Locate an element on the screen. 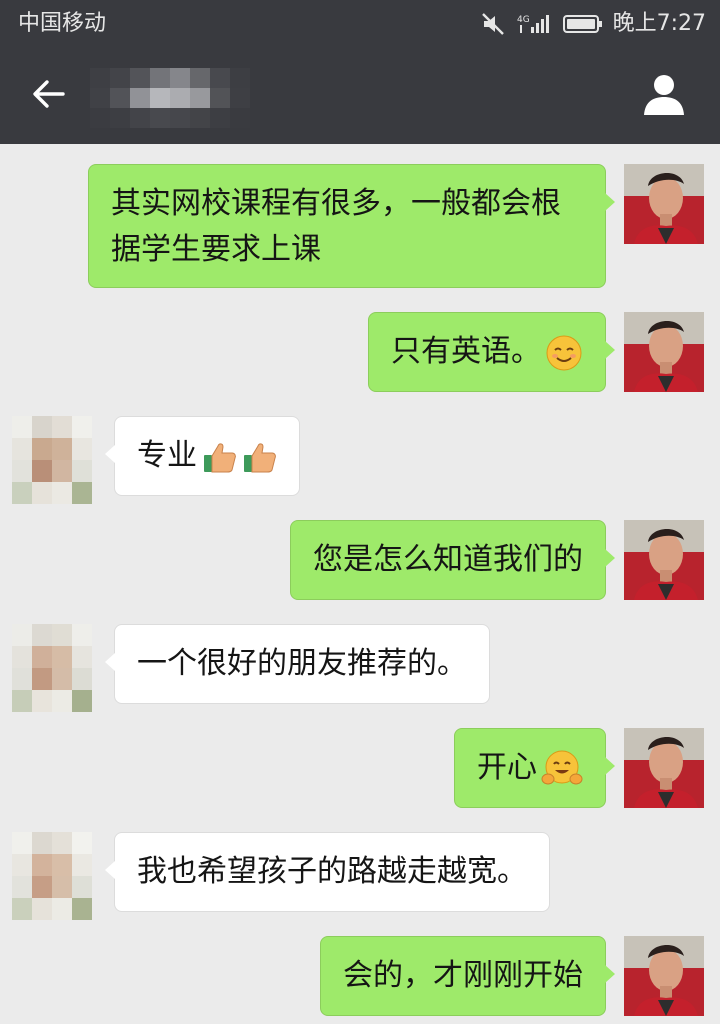  message-row: 专业 is located at coordinates (360, 460).